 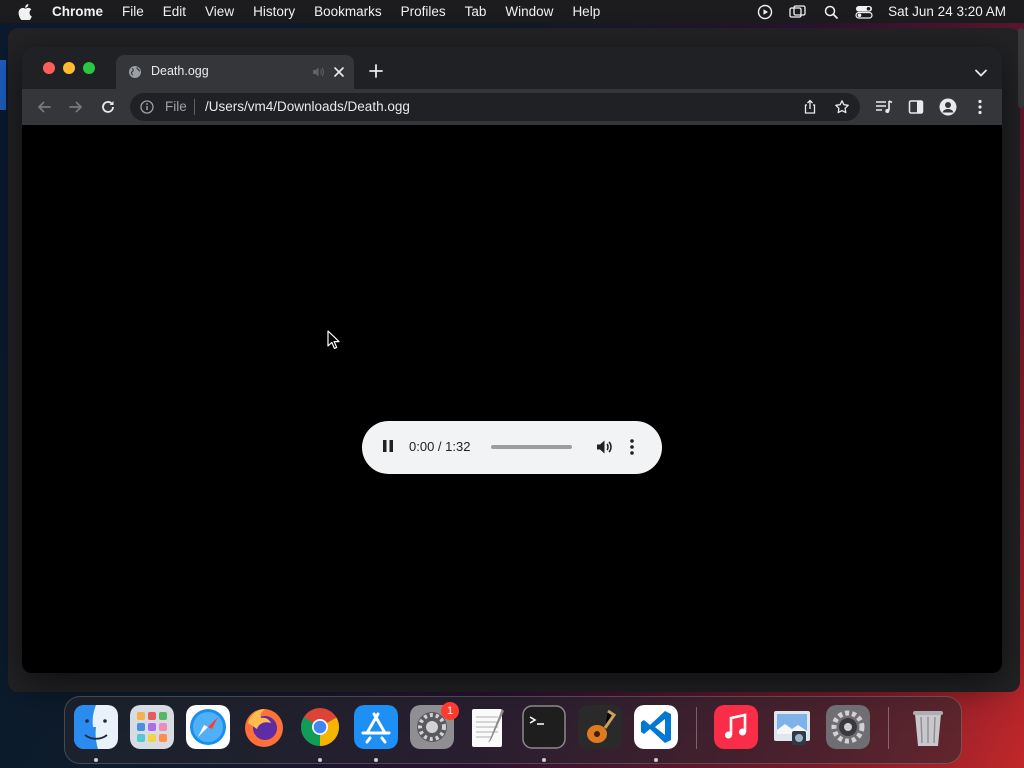 What do you see at coordinates (512, 68) in the screenshot?
I see `tab-strip: Death.ogg` at bounding box center [512, 68].